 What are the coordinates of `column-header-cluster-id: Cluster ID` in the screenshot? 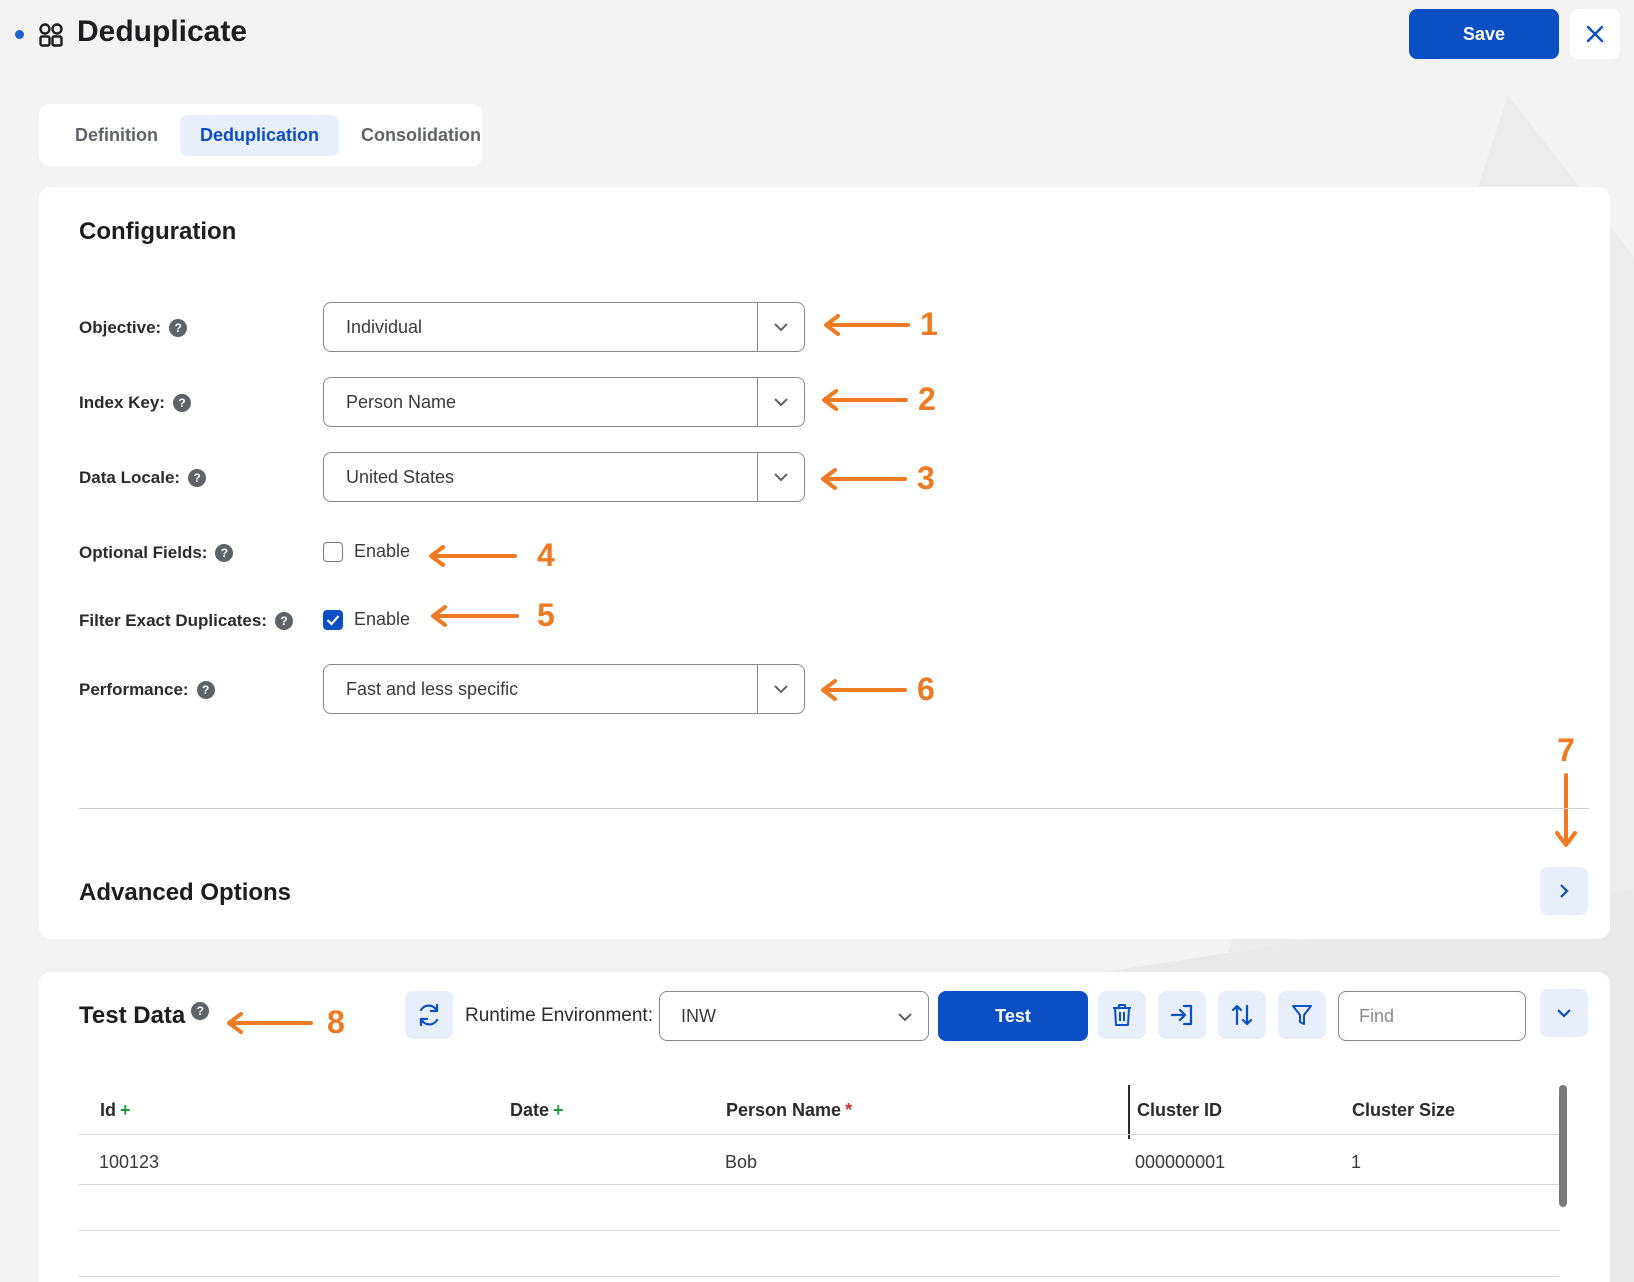 It's located at (1179, 1110).